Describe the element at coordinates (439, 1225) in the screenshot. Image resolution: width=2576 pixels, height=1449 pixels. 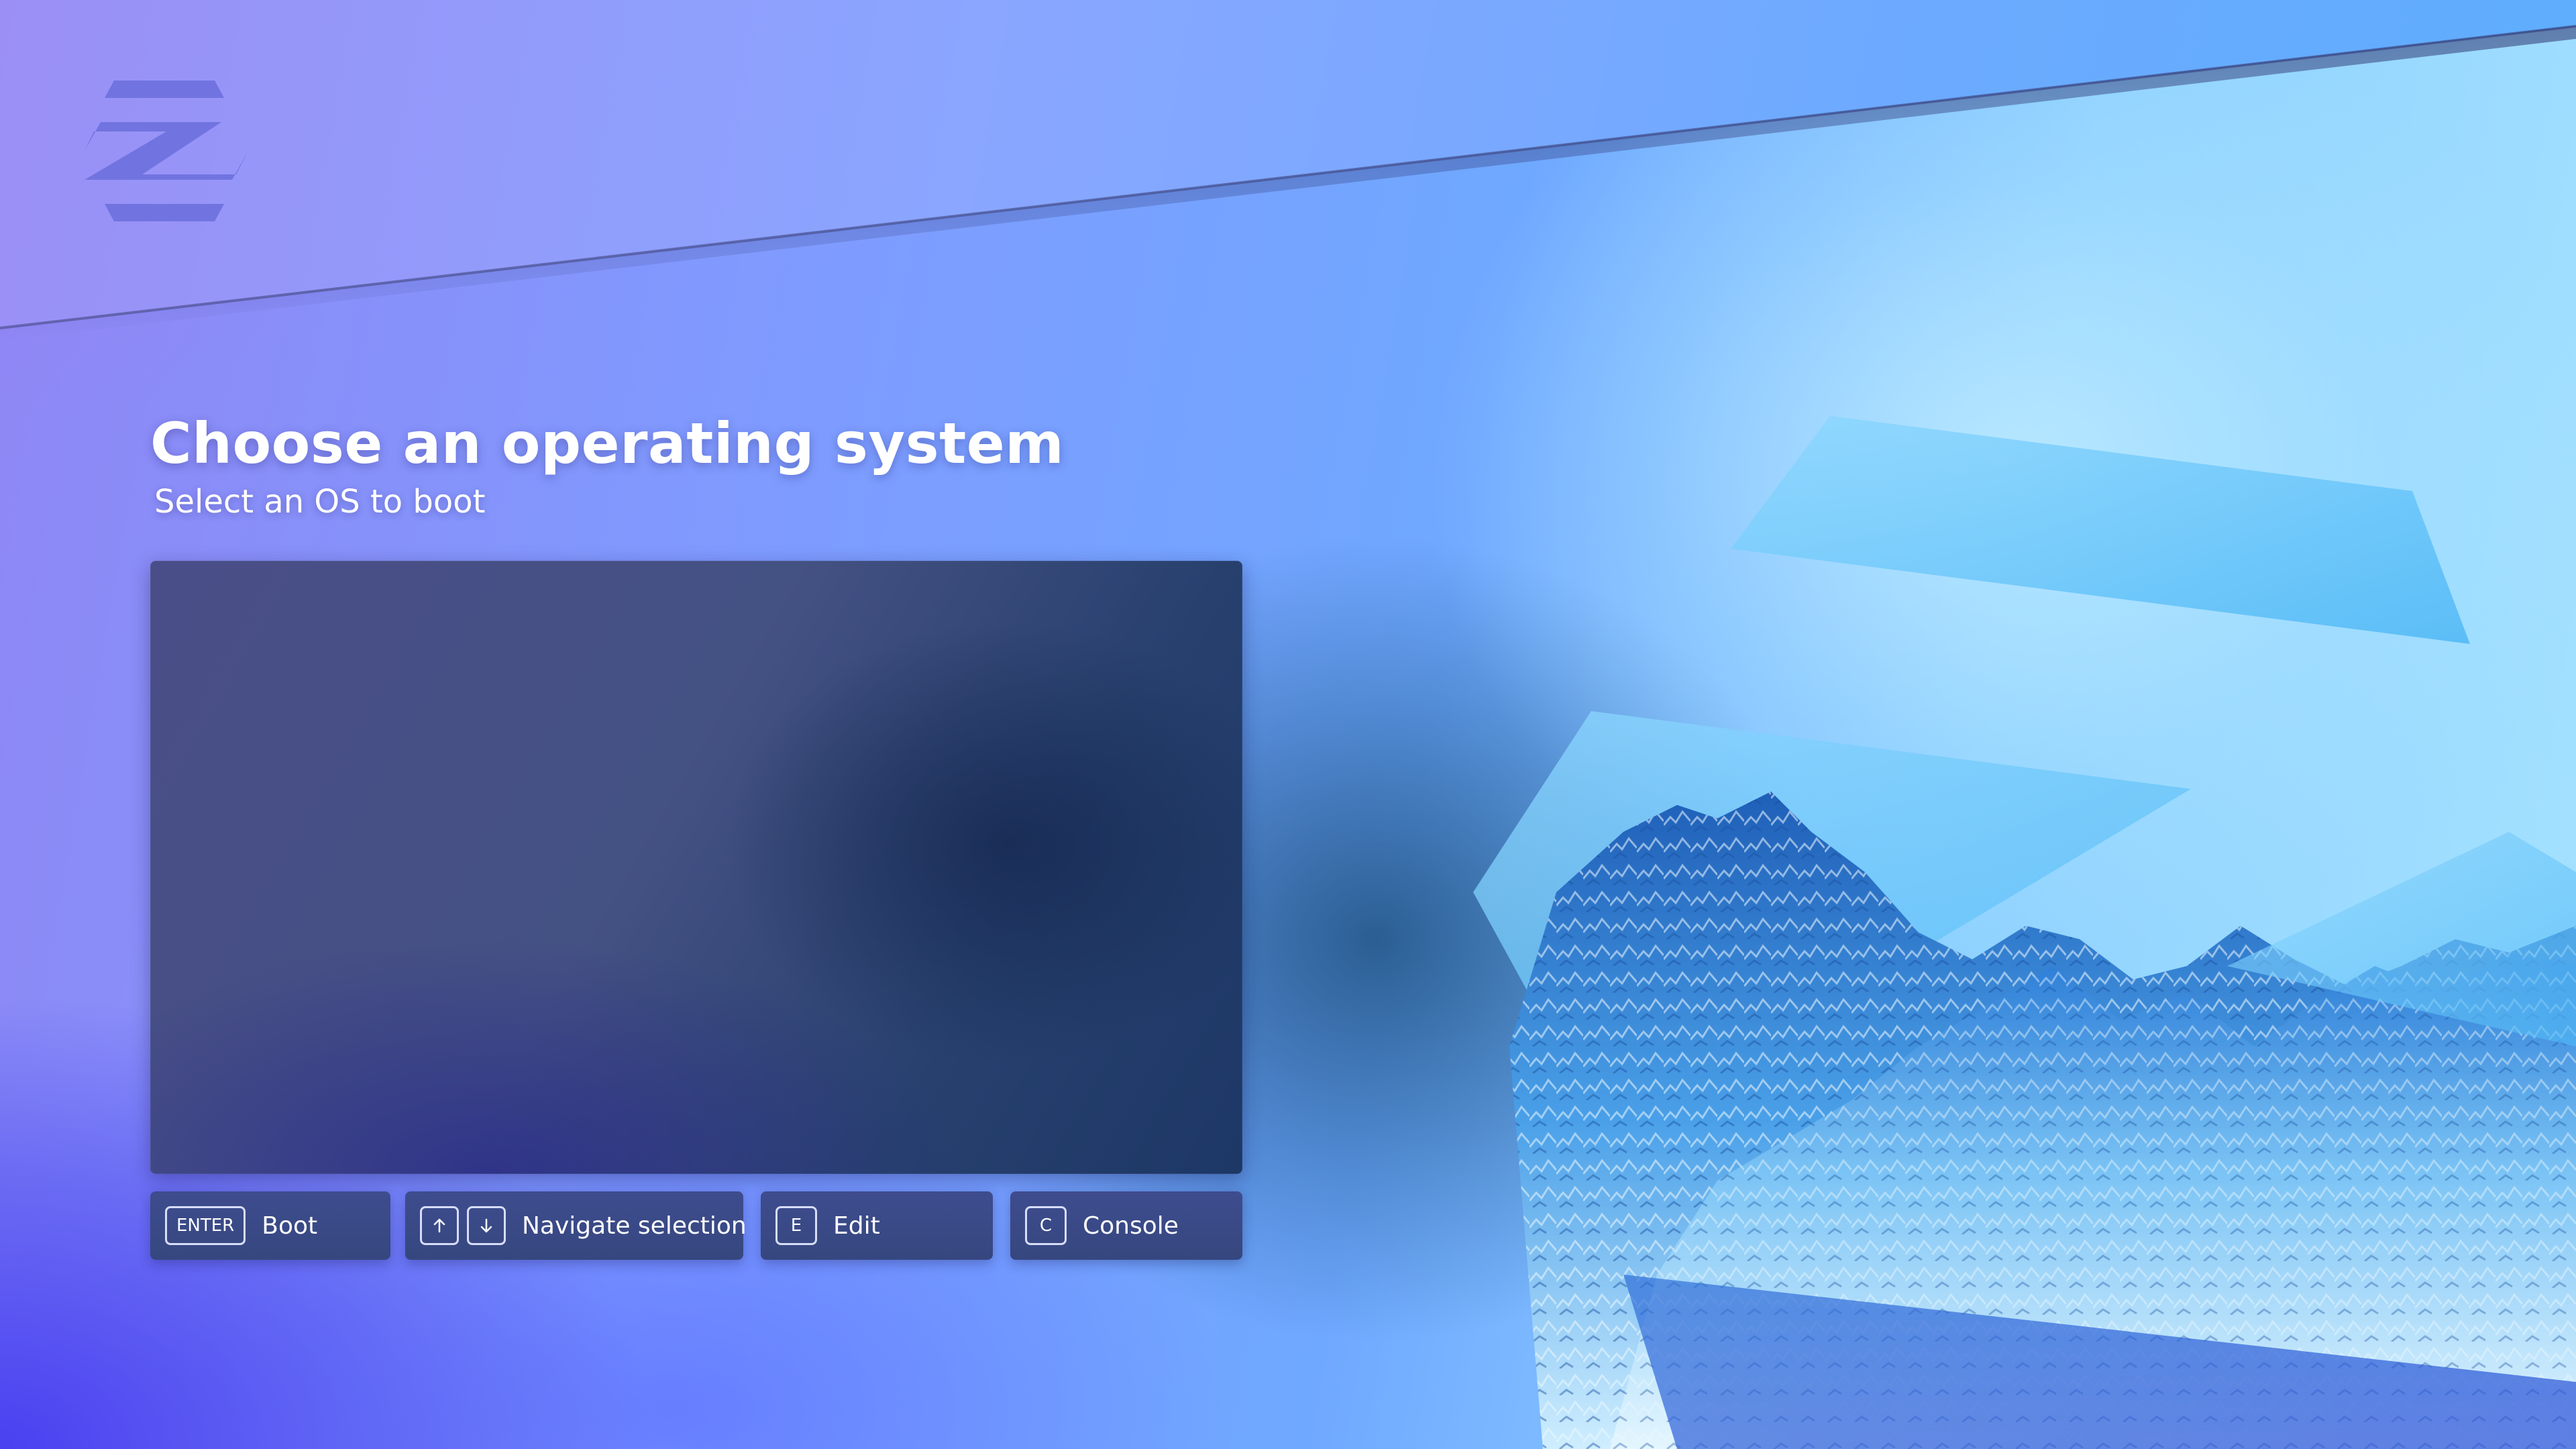
I see `up-arrow-icon` at that location.